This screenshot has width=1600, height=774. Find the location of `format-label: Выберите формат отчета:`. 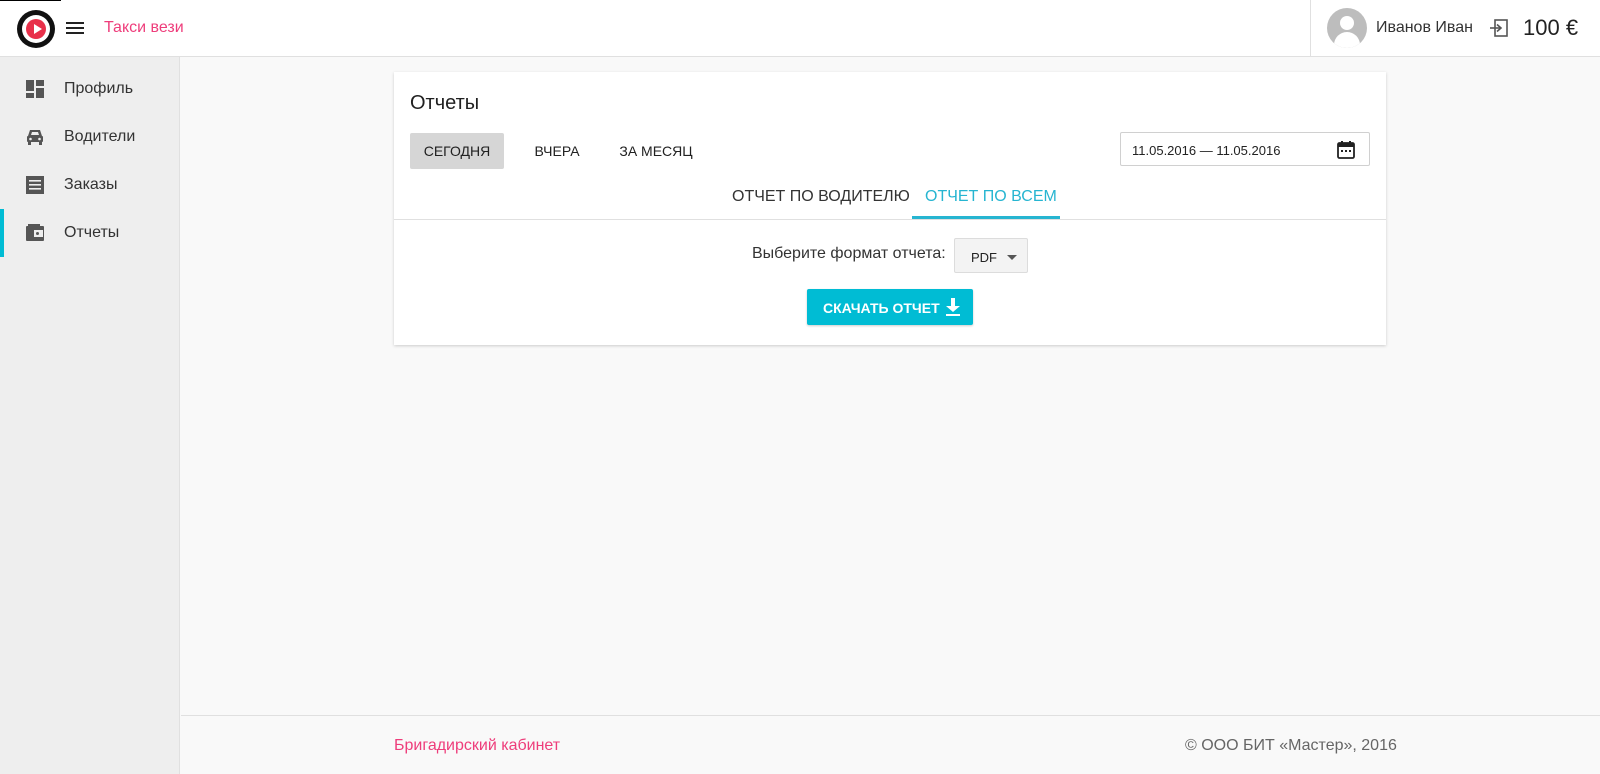

format-label: Выберите формат отчета: is located at coordinates (849, 253).